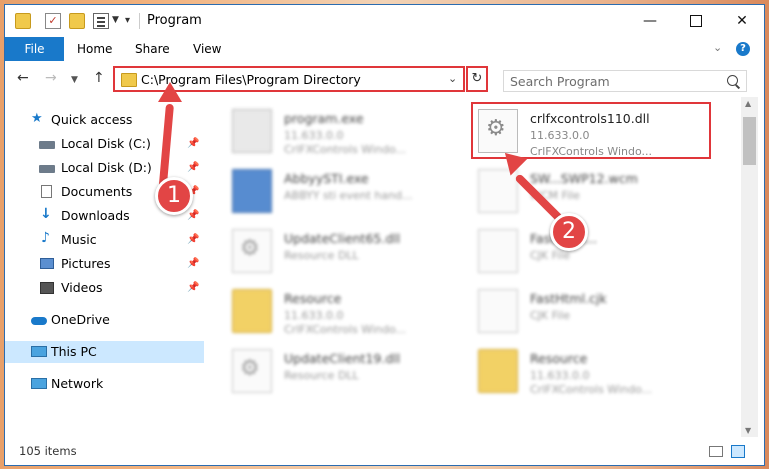 The image size is (769, 469). What do you see at coordinates (23, 78) in the screenshot?
I see `back-button: ←` at bounding box center [23, 78].